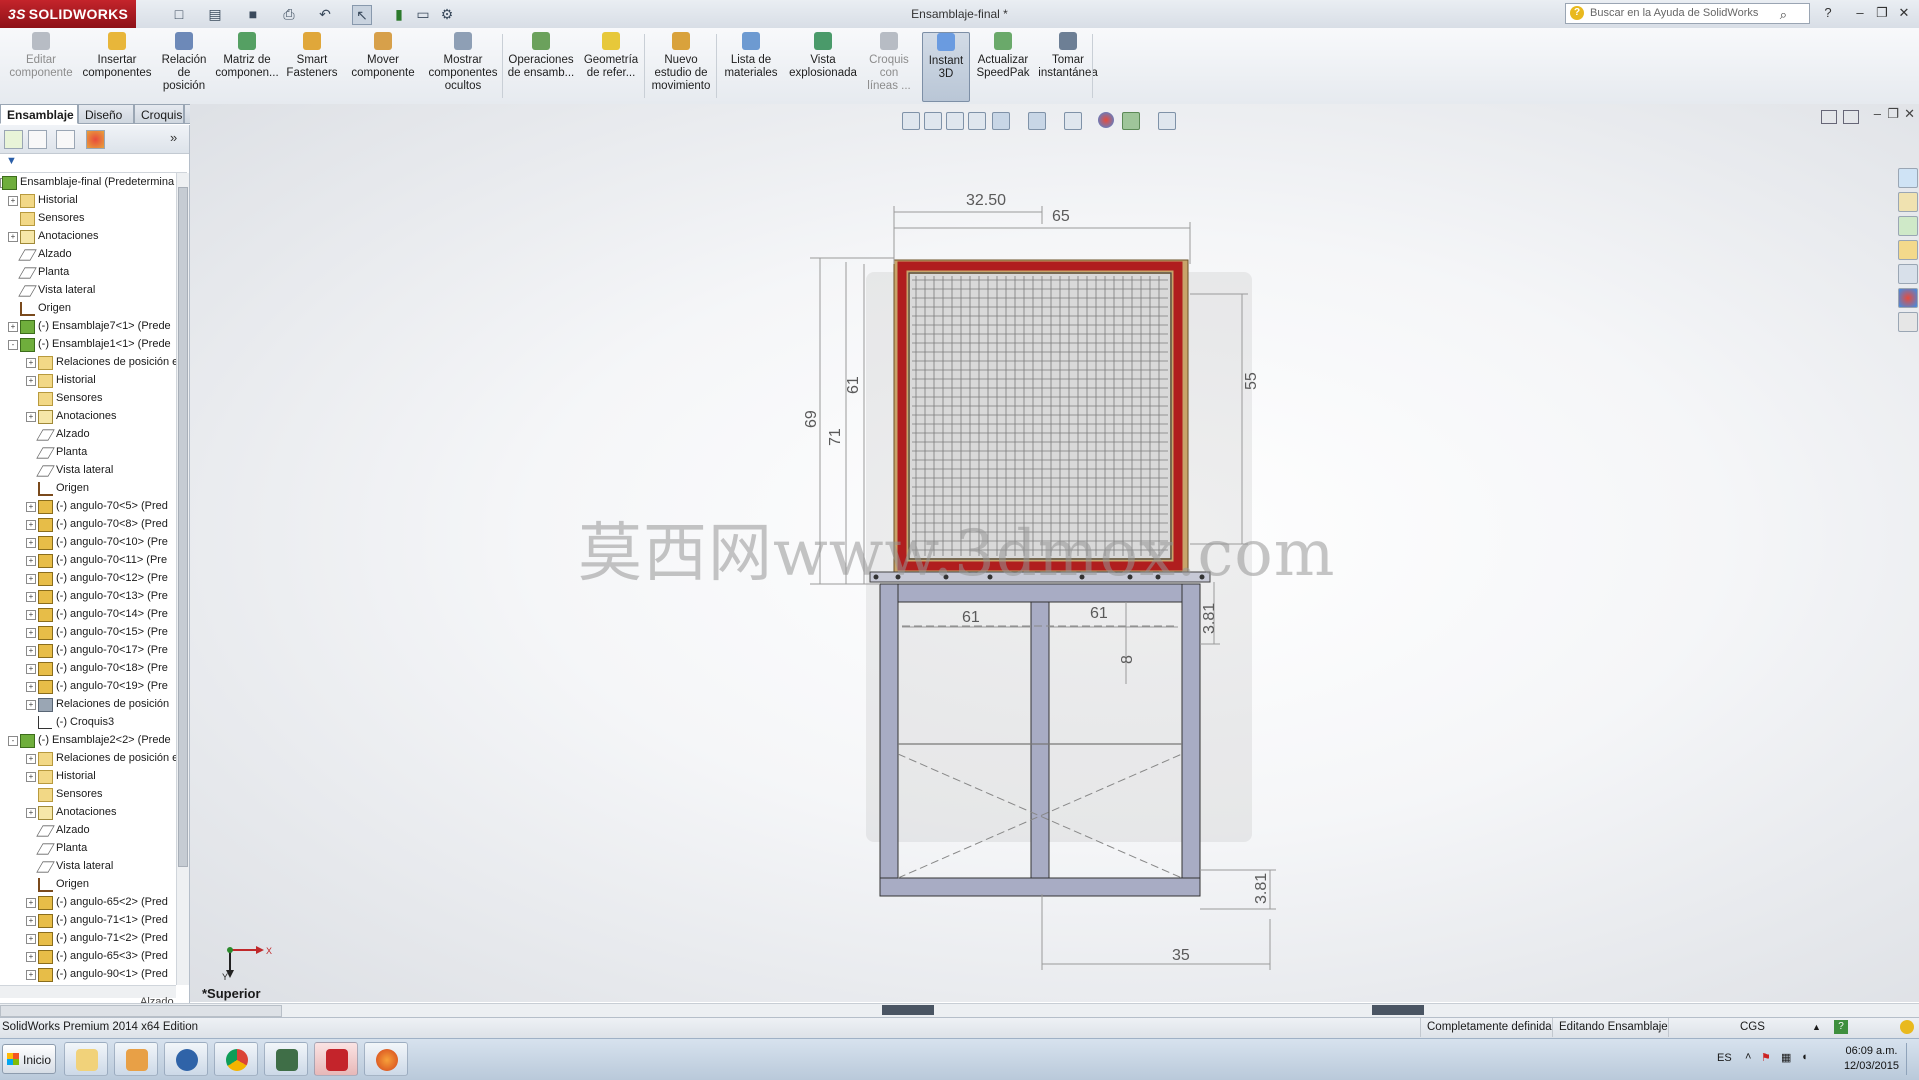  What do you see at coordinates (681, 66) in the screenshot?
I see `cmd-motion-study-button: Nuevo estudio de movimiento` at bounding box center [681, 66].